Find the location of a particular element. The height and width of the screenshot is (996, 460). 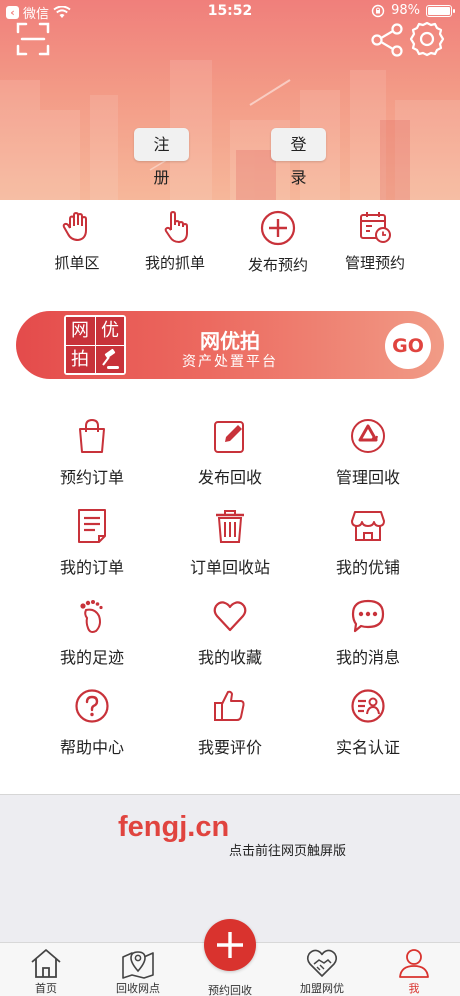

quick-item-label: 管理预约 is located at coordinates (374, 263).